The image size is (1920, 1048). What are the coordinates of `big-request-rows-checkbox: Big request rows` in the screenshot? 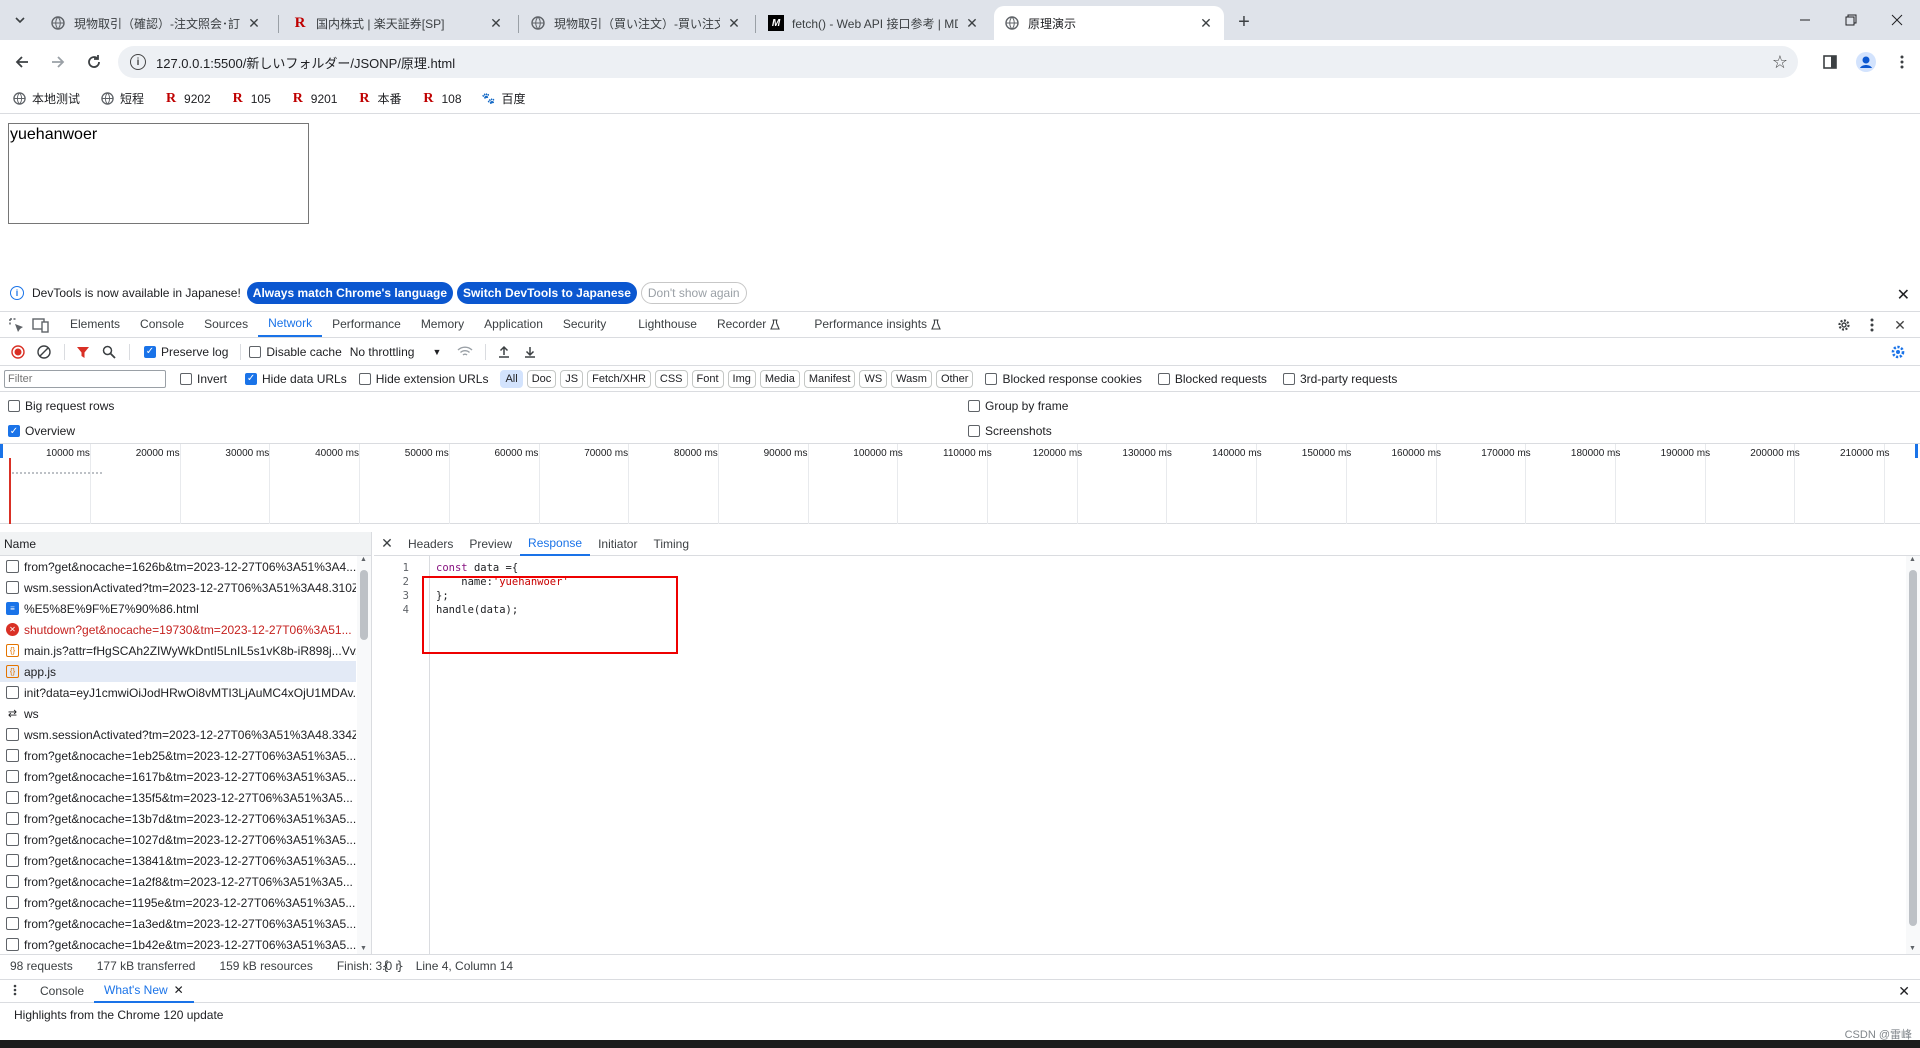 It's located at (61, 406).